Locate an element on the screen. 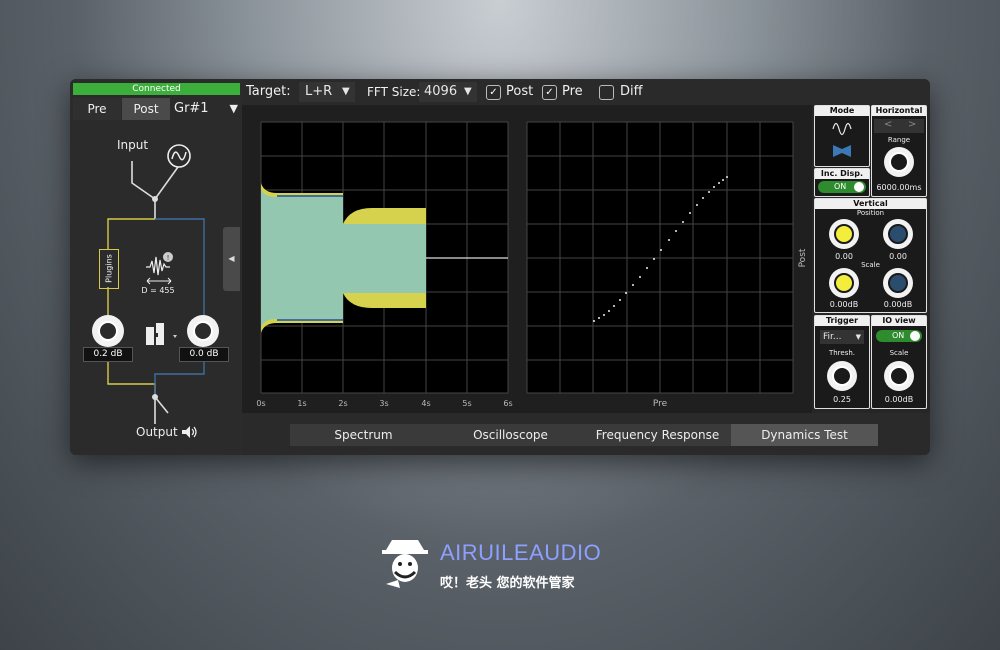 This screenshot has width=1000, height=650. inc-disp-box: Inc. Disp. ON is located at coordinates (842, 182).